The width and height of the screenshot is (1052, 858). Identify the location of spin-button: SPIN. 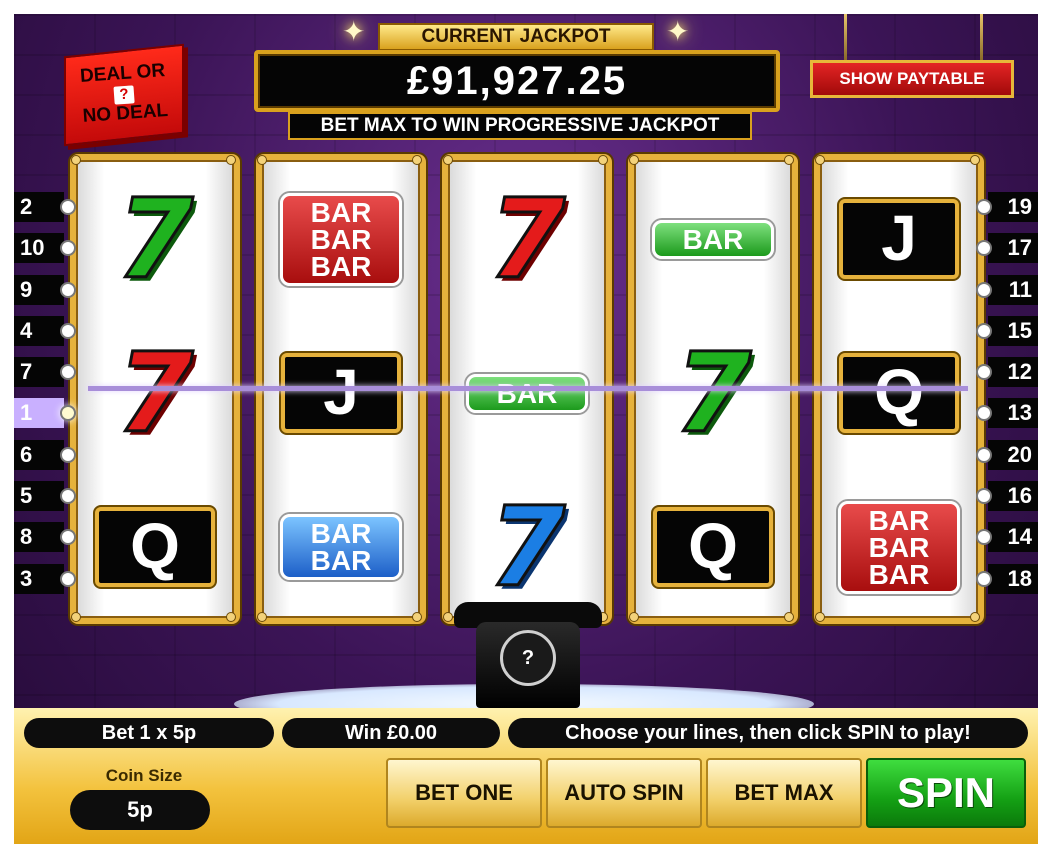
(946, 793).